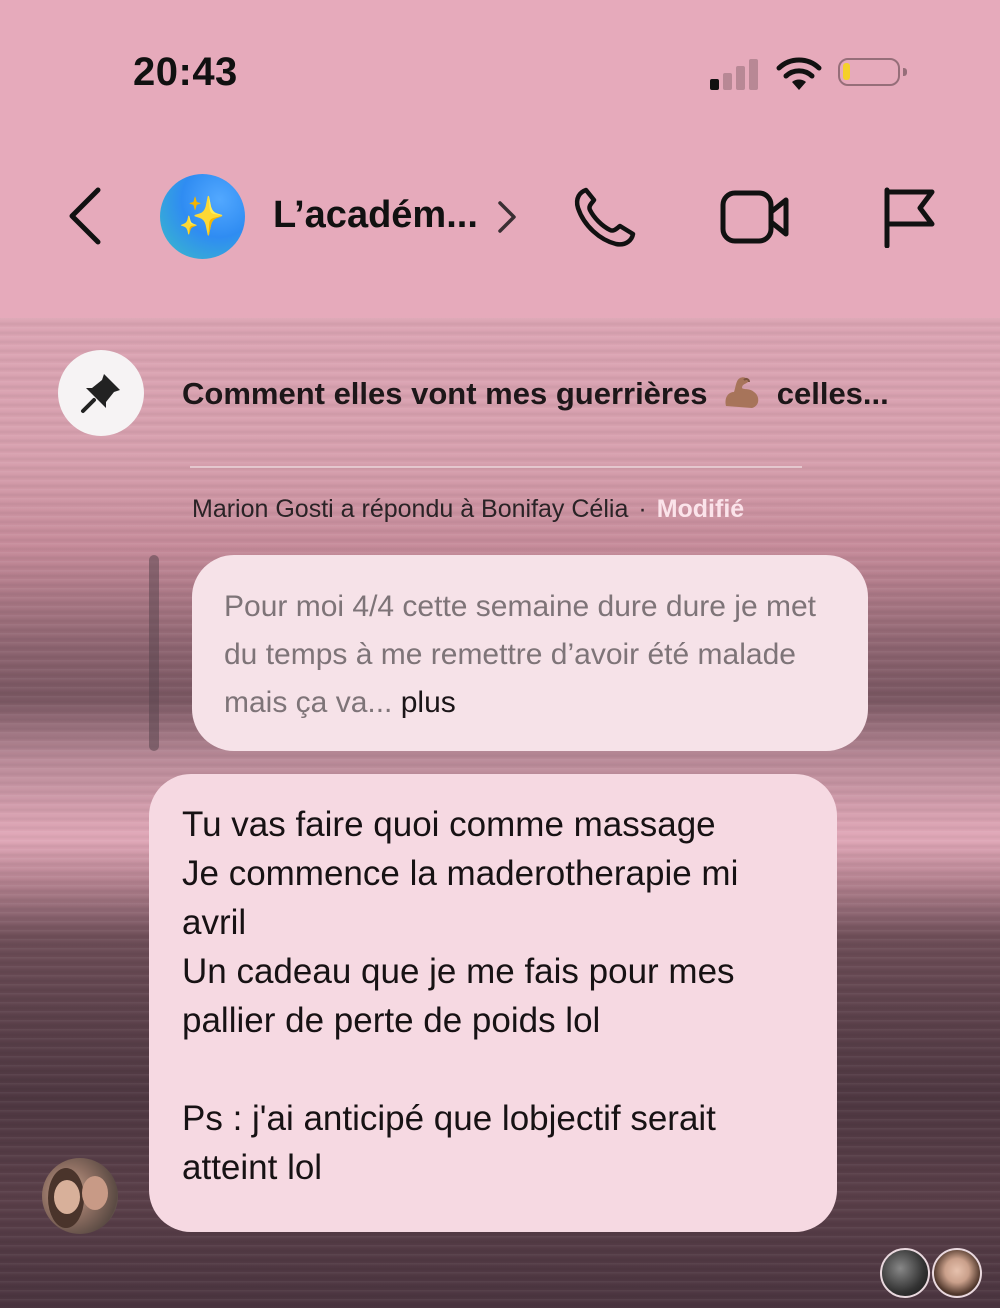  I want to click on flexed-biceps-icon, so click(742, 392).